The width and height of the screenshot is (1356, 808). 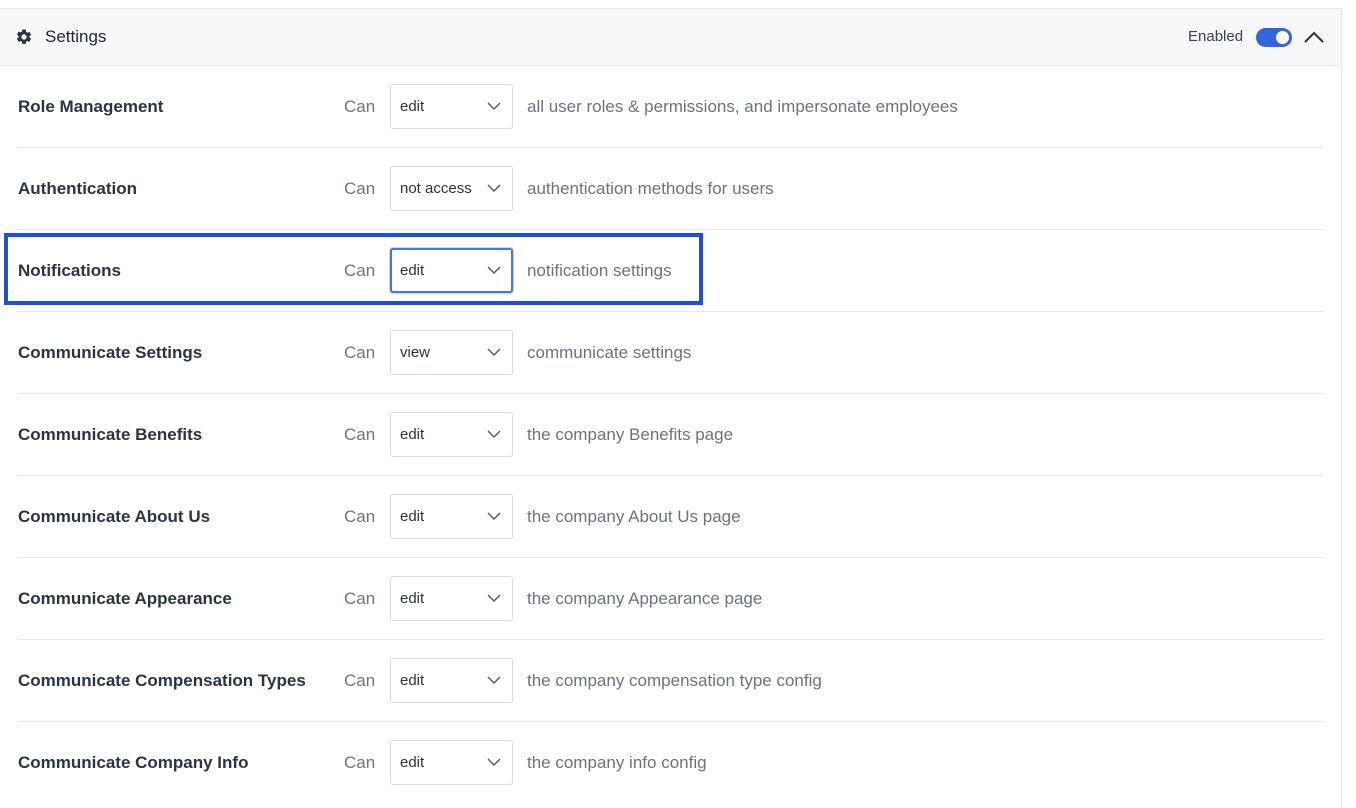 I want to click on permission-select: not access, so click(x=451, y=188).